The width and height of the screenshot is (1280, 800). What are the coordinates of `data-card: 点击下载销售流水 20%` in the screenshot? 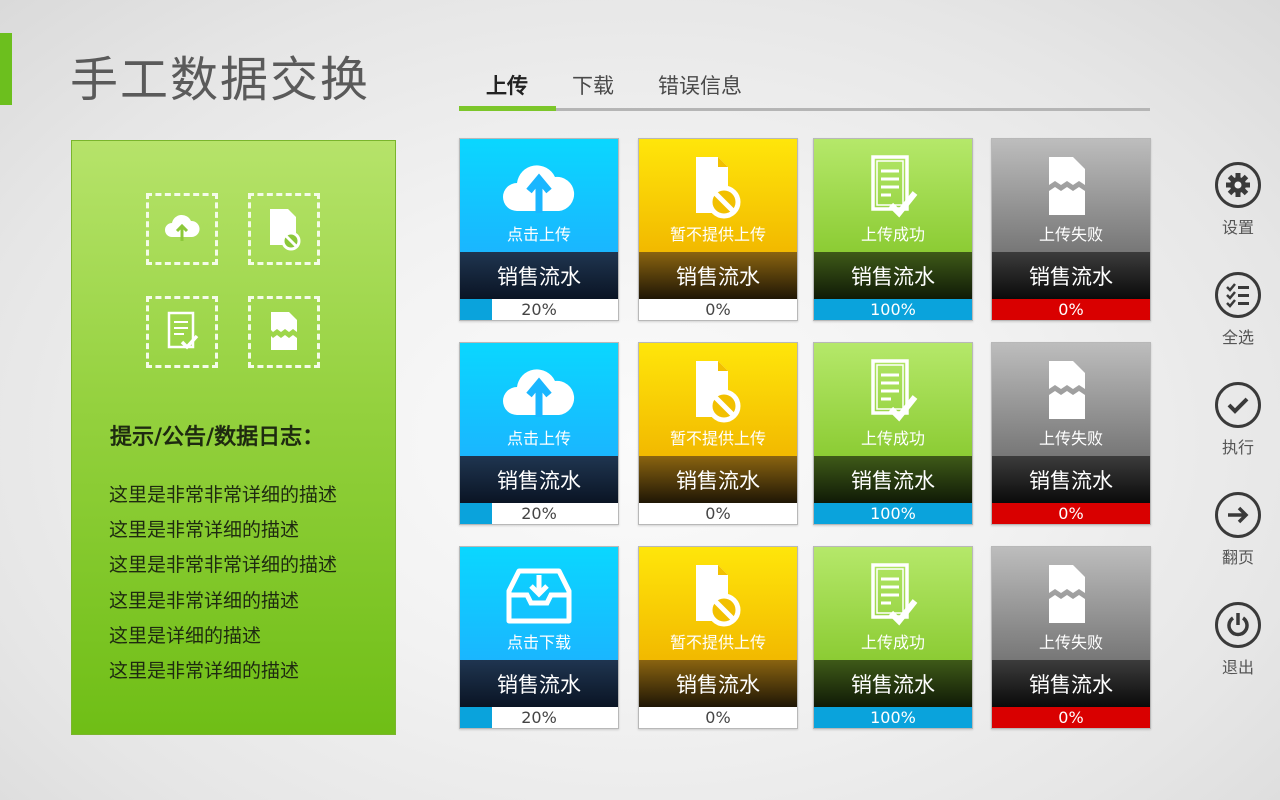 It's located at (539, 637).